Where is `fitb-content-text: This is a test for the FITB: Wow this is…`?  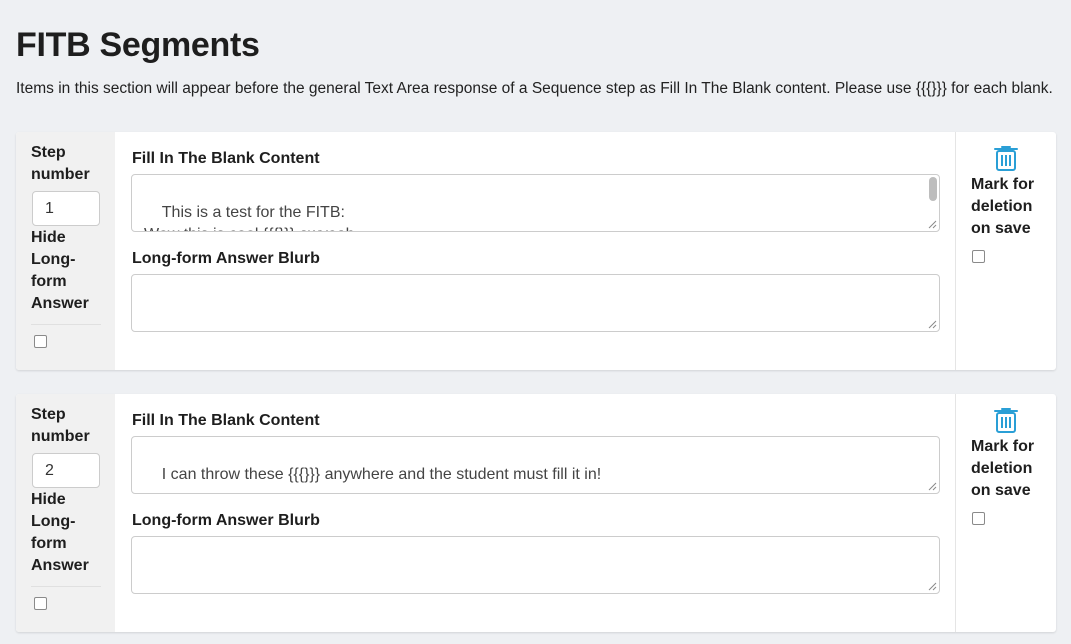
fitb-content-text: This is a test for the FITB: Wow this is… is located at coordinates (251, 217).